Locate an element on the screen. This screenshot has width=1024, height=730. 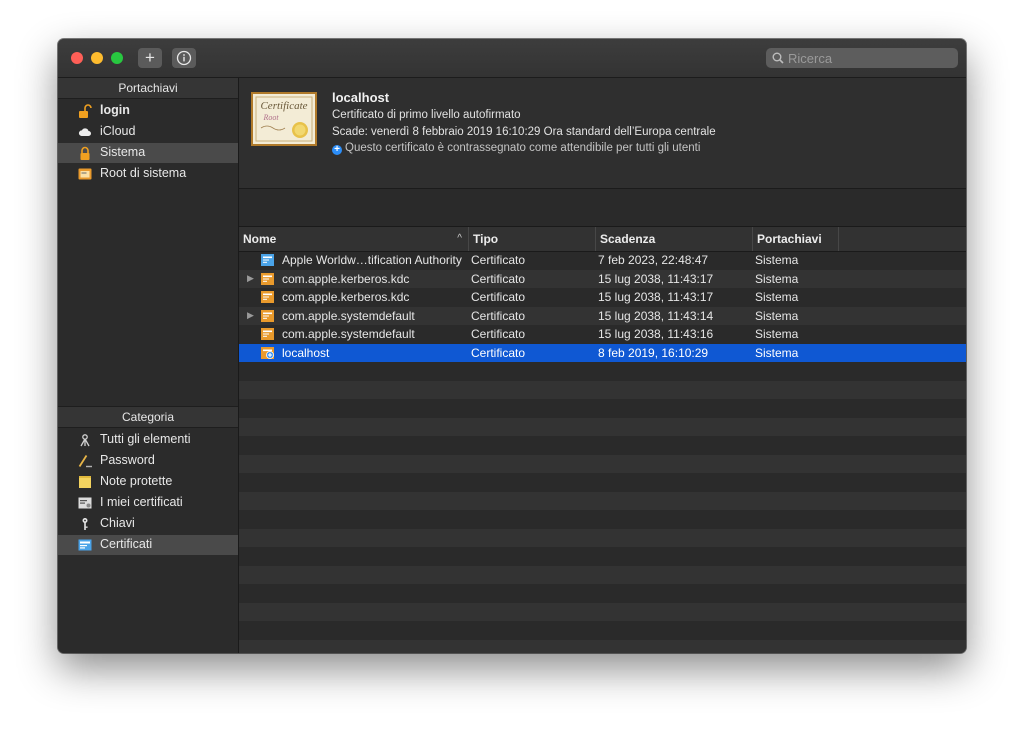
key-icon is located at coordinates (85, 524).